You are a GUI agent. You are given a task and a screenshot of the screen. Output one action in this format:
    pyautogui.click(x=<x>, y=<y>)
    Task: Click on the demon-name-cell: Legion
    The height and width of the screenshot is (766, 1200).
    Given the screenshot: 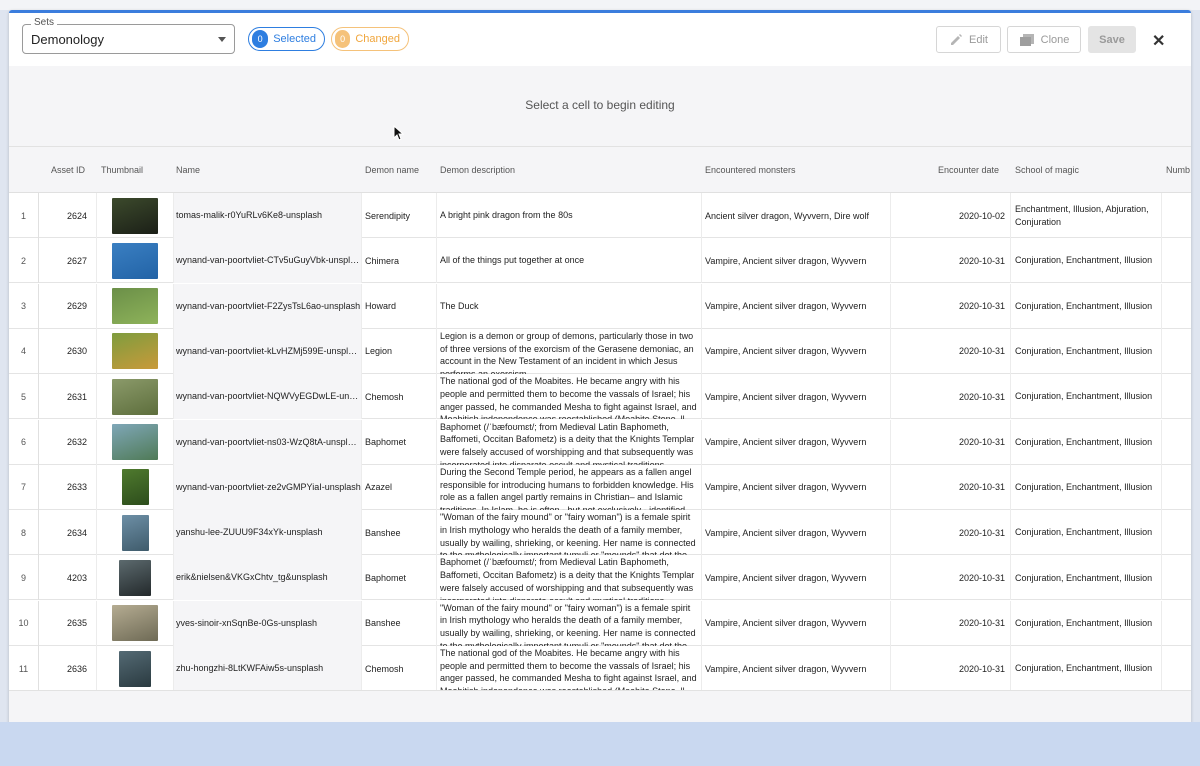 What is the action you would take?
    pyautogui.click(x=399, y=351)
    